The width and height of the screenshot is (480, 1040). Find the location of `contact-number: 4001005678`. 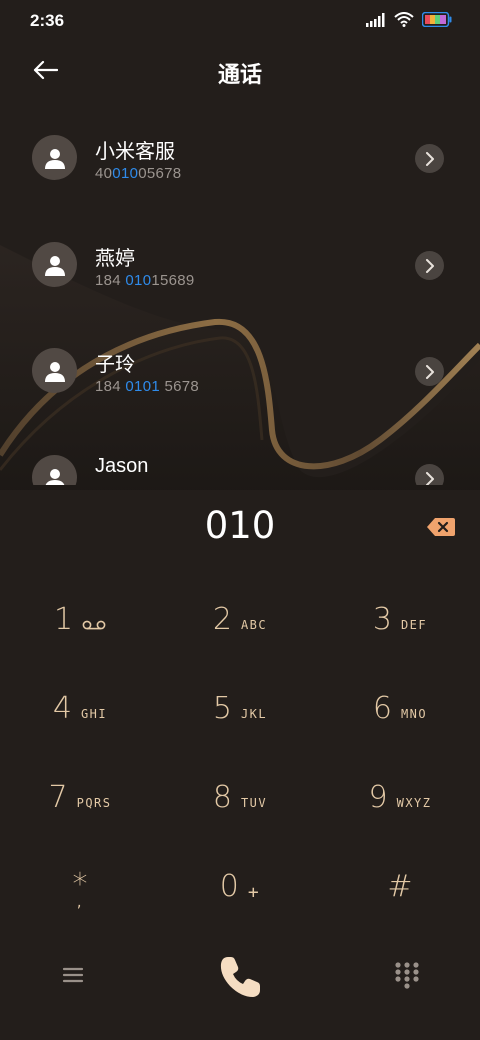

contact-number: 4001005678 is located at coordinates (138, 173).